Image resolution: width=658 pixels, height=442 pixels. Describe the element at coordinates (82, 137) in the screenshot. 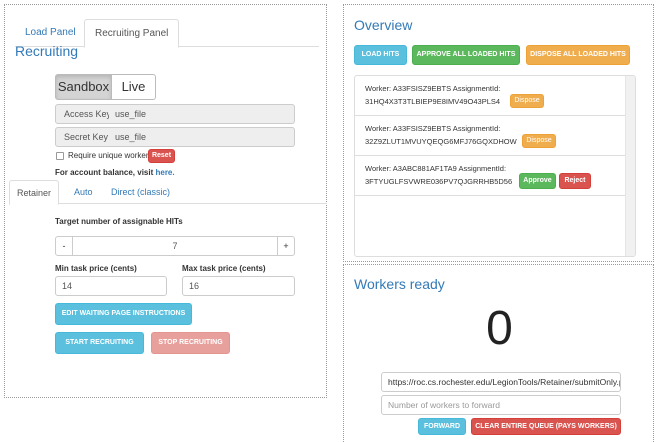

I see `secret-key-label: Secret Key` at that location.